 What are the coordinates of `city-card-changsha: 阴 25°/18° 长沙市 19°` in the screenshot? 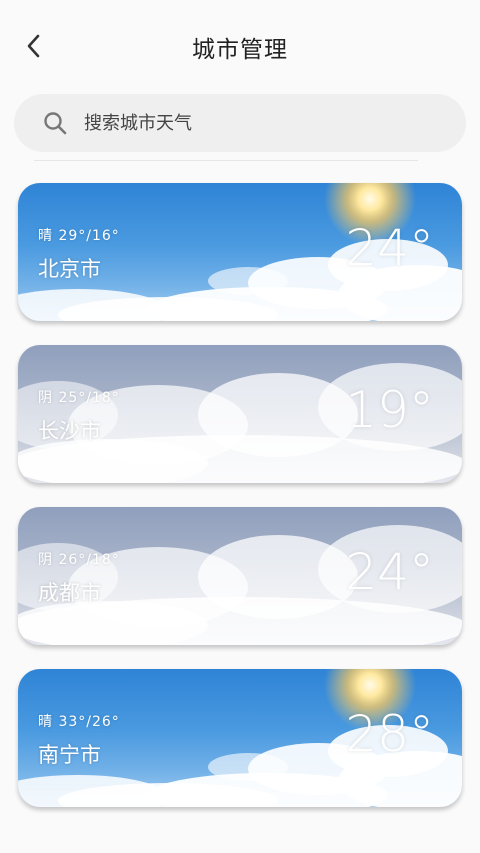 It's located at (240, 414).